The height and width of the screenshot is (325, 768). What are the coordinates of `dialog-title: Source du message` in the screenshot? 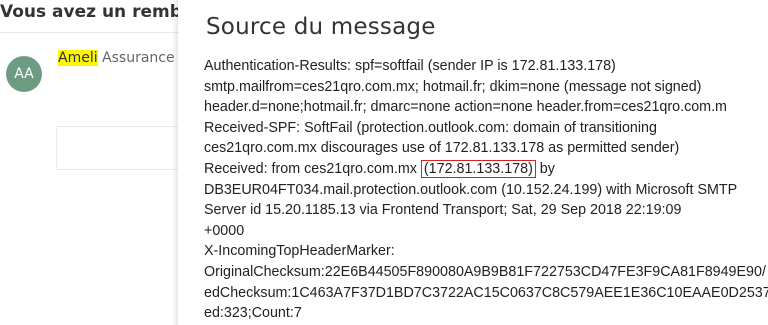 It's located at (321, 27).